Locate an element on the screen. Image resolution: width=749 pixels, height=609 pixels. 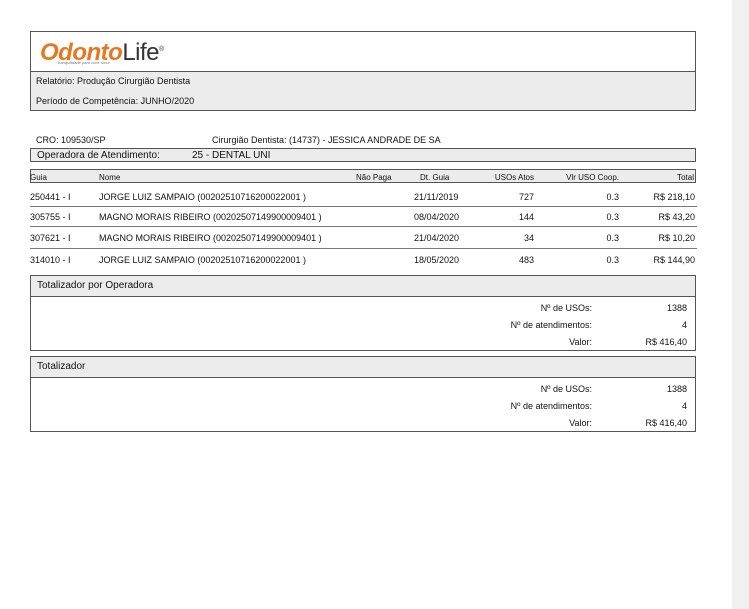
logo-tagline: tranquilidade para você sorrir is located at coordinates (84, 62).